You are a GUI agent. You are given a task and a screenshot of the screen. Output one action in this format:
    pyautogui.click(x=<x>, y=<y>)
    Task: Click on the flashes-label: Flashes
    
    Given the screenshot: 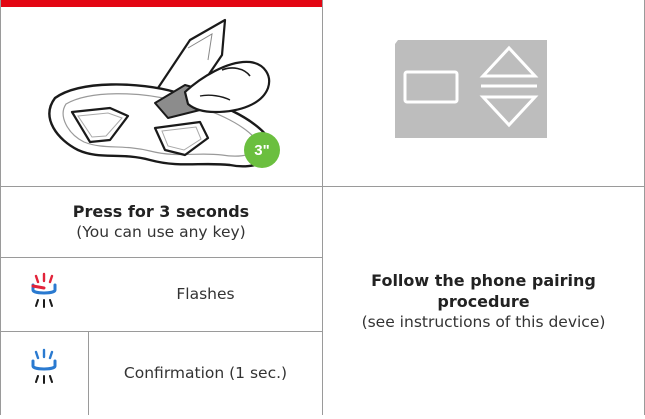 What is the action you would take?
    pyautogui.click(x=205, y=294)
    